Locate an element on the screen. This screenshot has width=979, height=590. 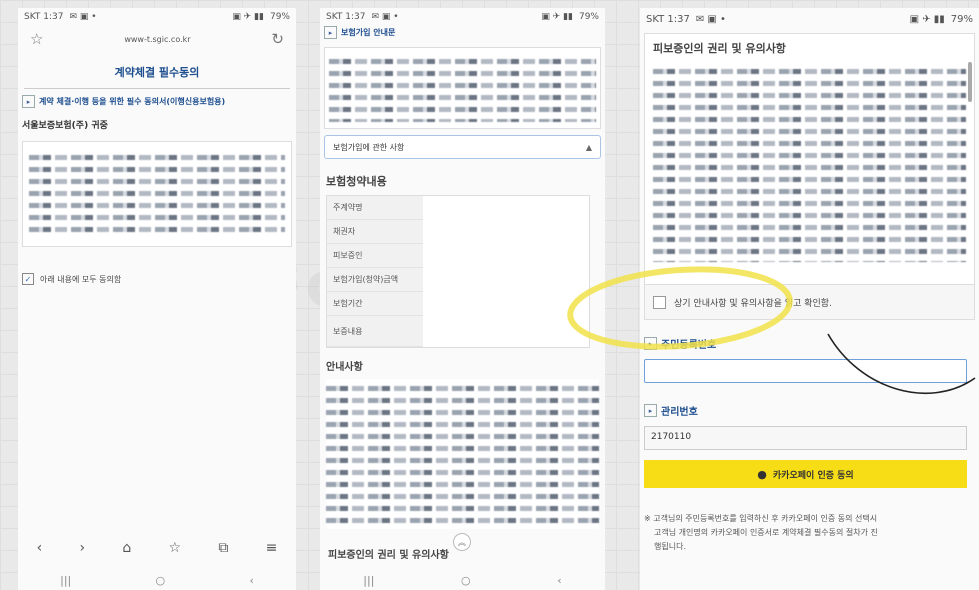
rights-box: 피보증인의 권리 및 유의사항 is located at coordinates (809, 159).